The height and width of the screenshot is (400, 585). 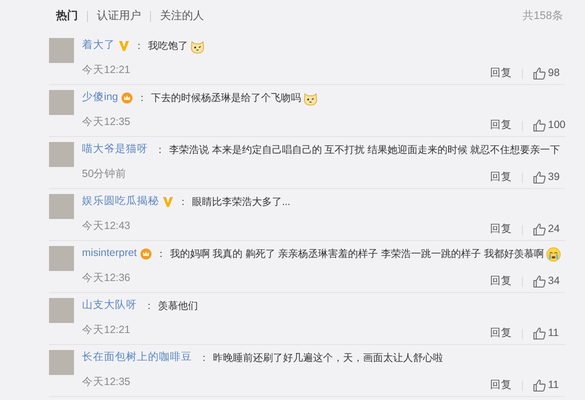 What do you see at coordinates (364, 151) in the screenshot?
I see `comment-text: 李荣浩说 本来是约定自己唱自己的 互不打扰 结果她迎面走来的时候 就忍不住想要亲一下` at bounding box center [364, 151].